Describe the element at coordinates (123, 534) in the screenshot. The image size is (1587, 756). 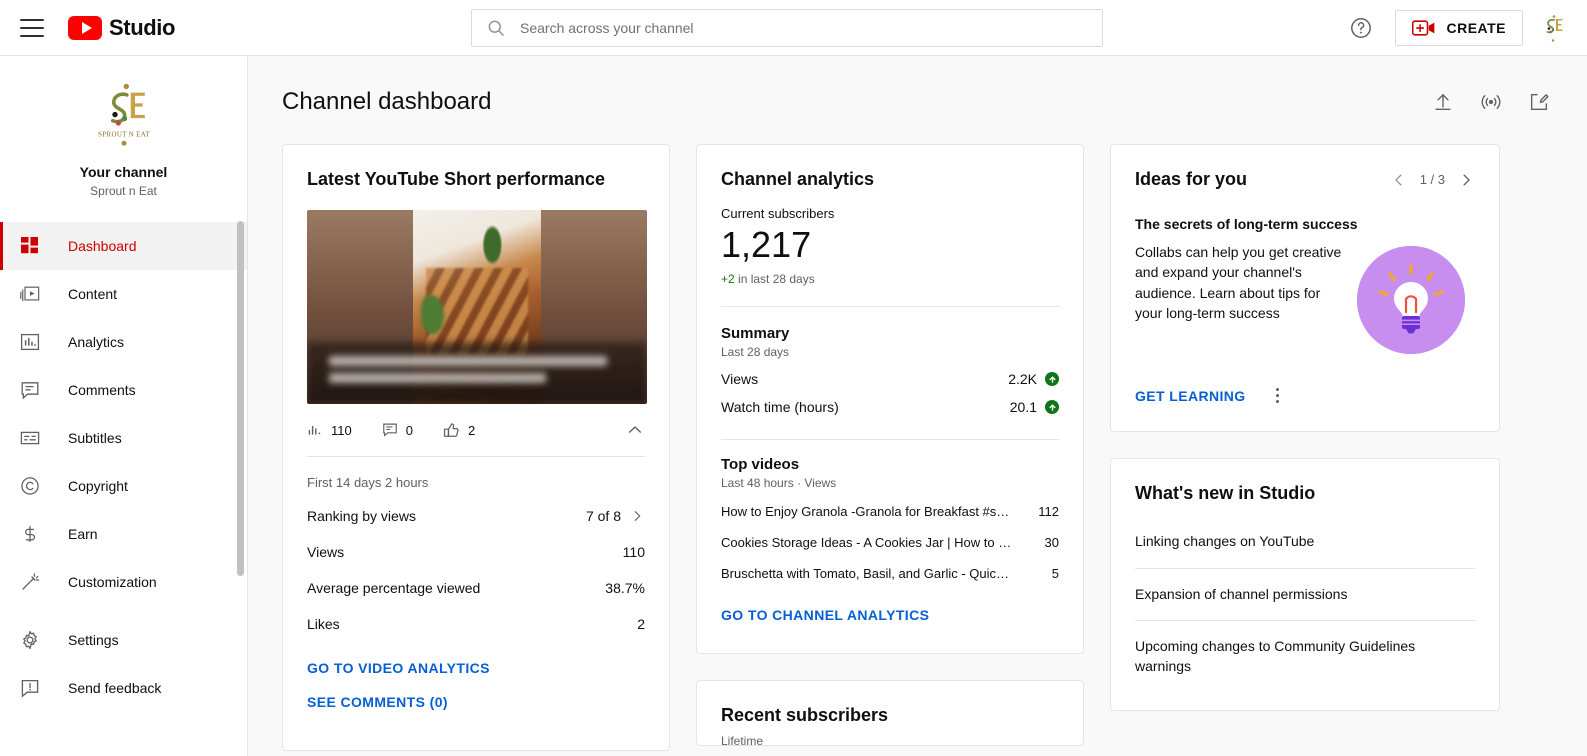
I see `sidebar-item-earn: Earn` at that location.